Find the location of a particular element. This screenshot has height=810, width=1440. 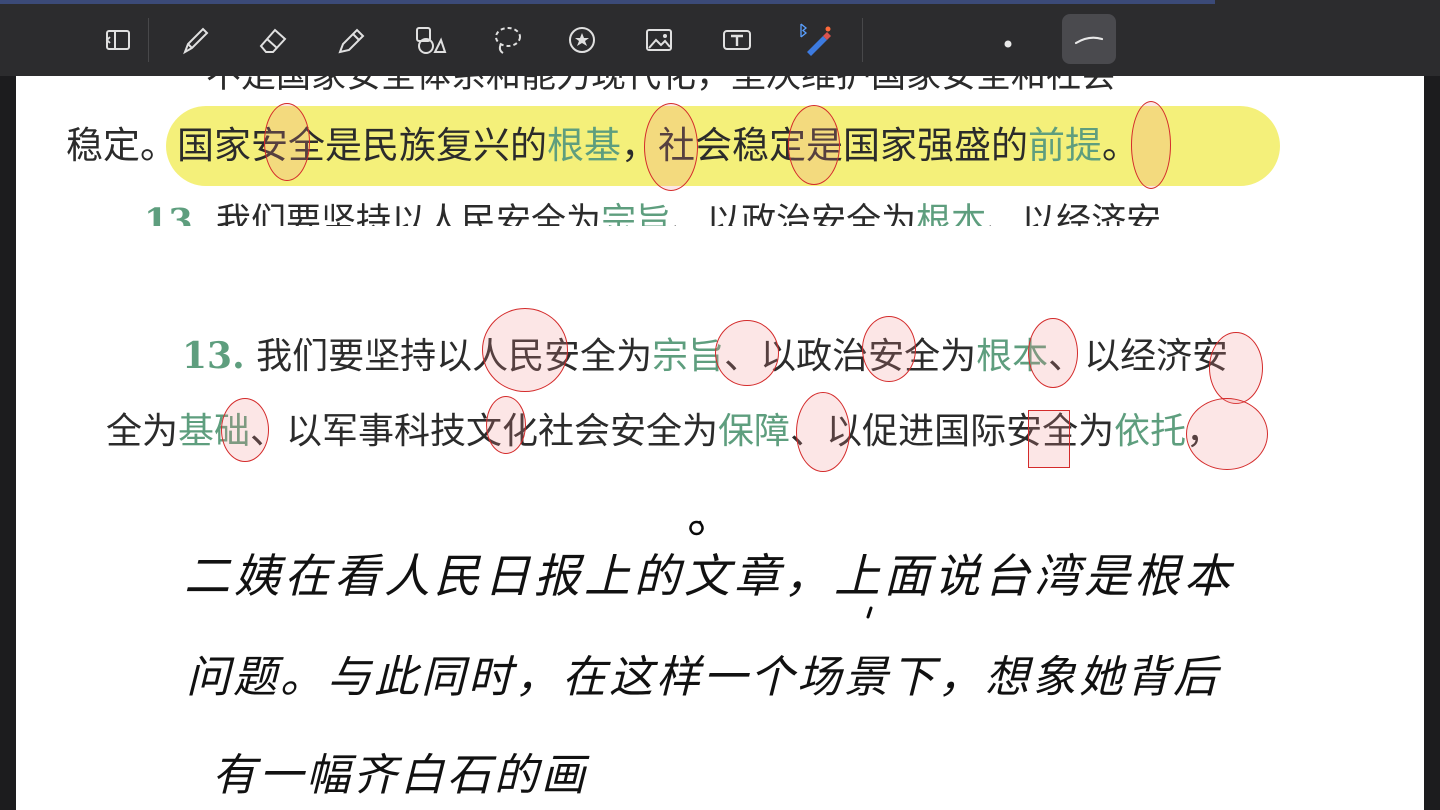

lasso-tool-icon is located at coordinates (507, 40).